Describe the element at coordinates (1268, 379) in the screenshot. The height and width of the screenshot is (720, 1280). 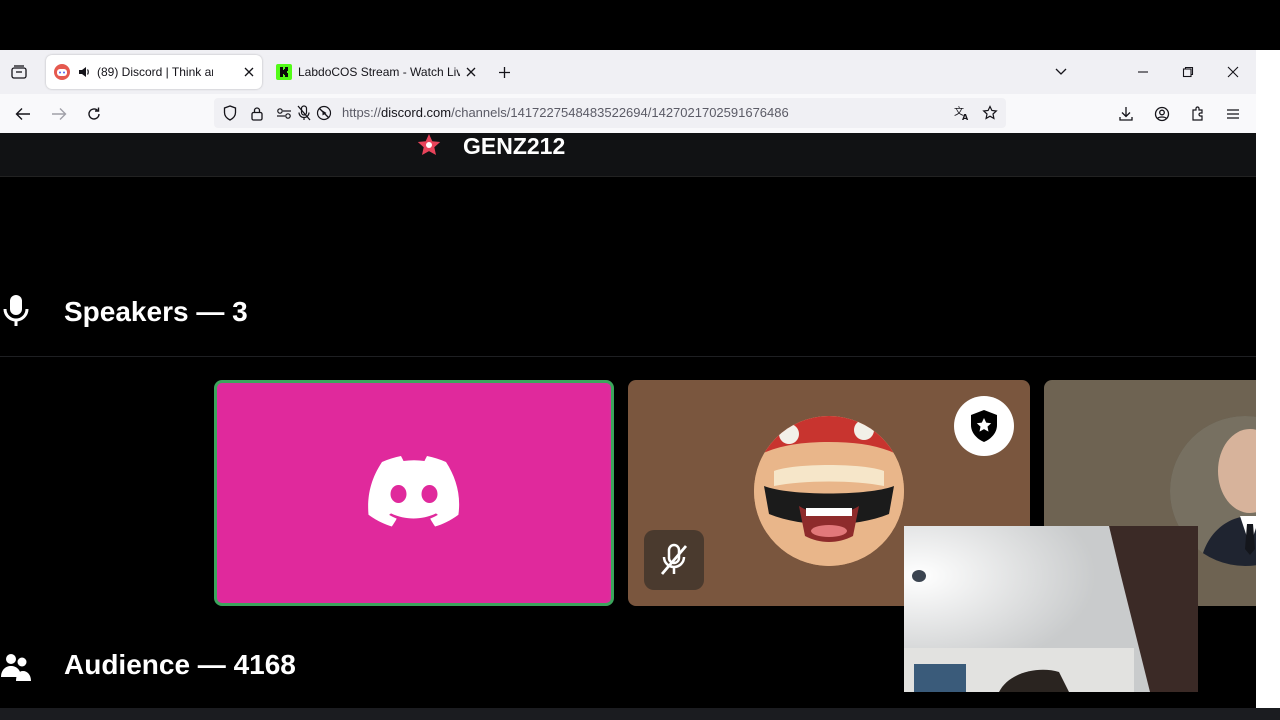
I see `window-edge` at that location.